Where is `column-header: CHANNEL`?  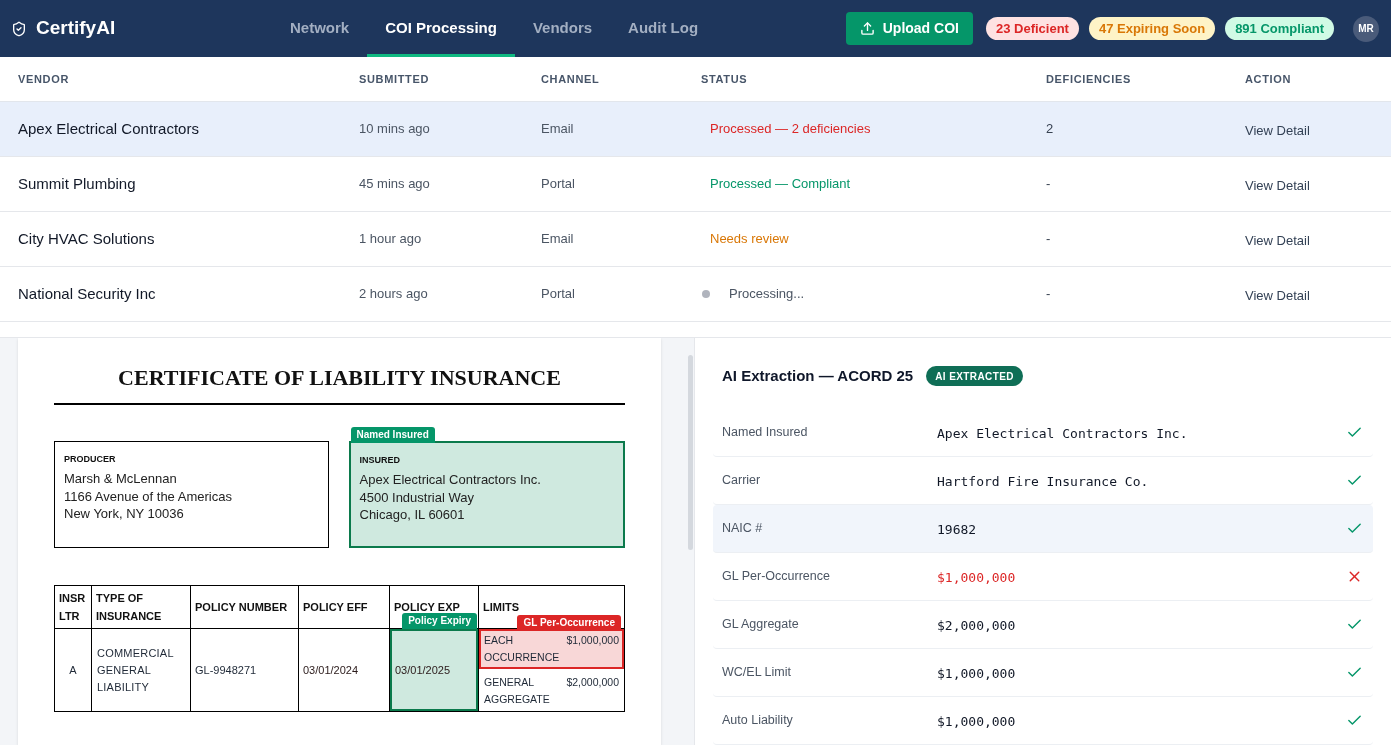
column-header: CHANNEL is located at coordinates (570, 79).